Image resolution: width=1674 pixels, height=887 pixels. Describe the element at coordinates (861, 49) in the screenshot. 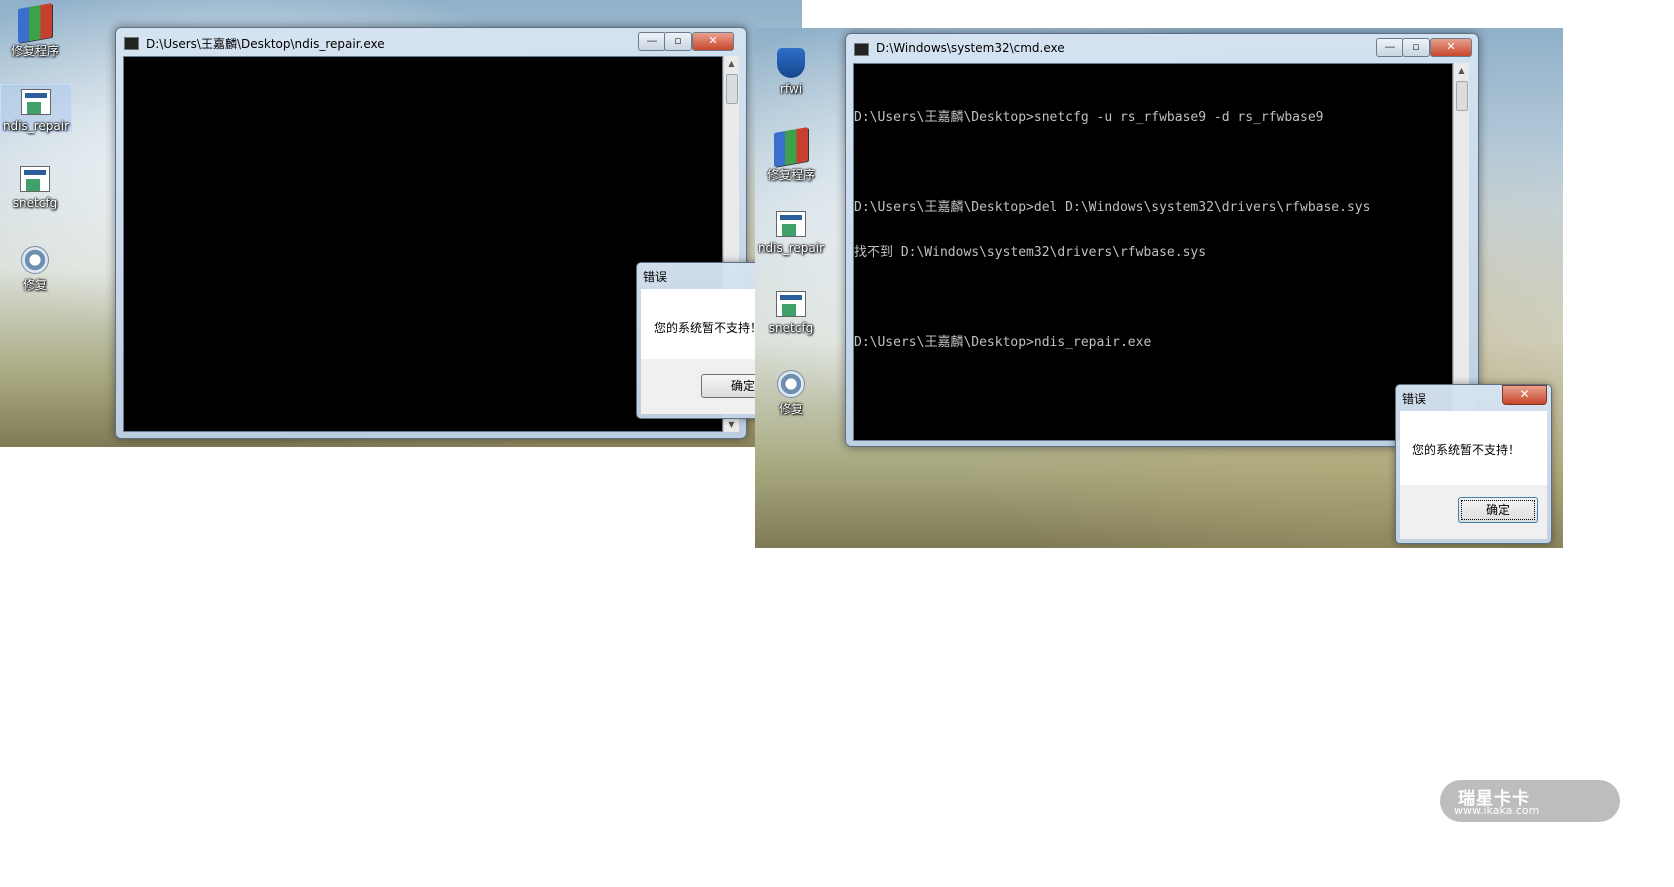

I see `cmd-icon` at that location.